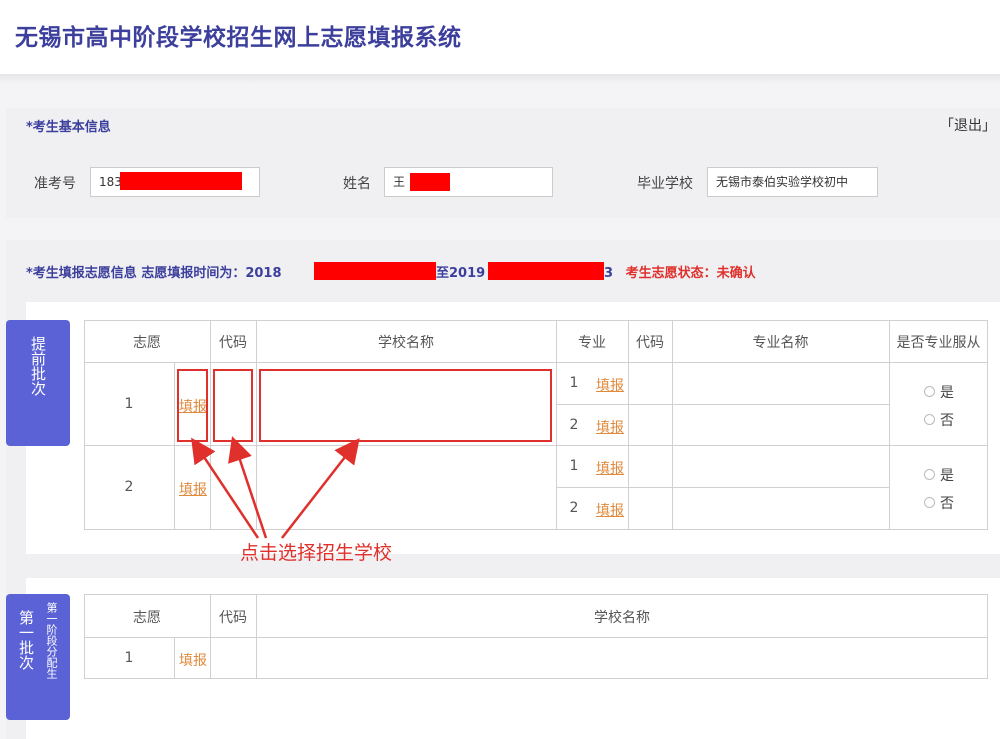 The image size is (1000, 739). What do you see at coordinates (536, 637) in the screenshot?
I see `row-divider` at bounding box center [536, 637].